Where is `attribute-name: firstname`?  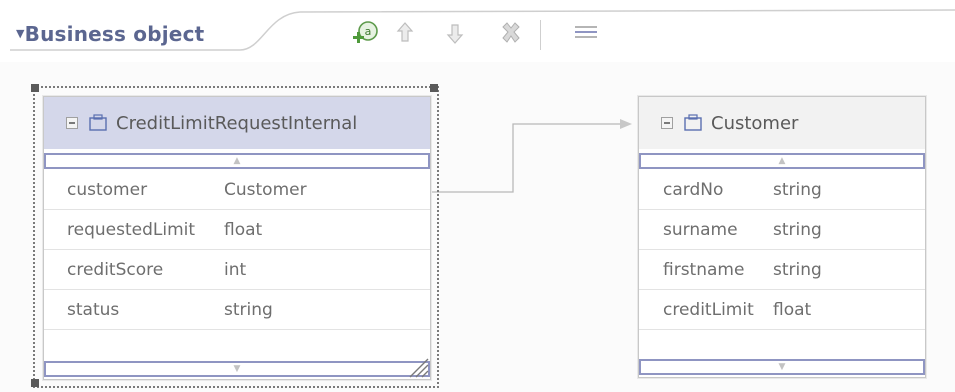 attribute-name: firstname is located at coordinates (704, 270).